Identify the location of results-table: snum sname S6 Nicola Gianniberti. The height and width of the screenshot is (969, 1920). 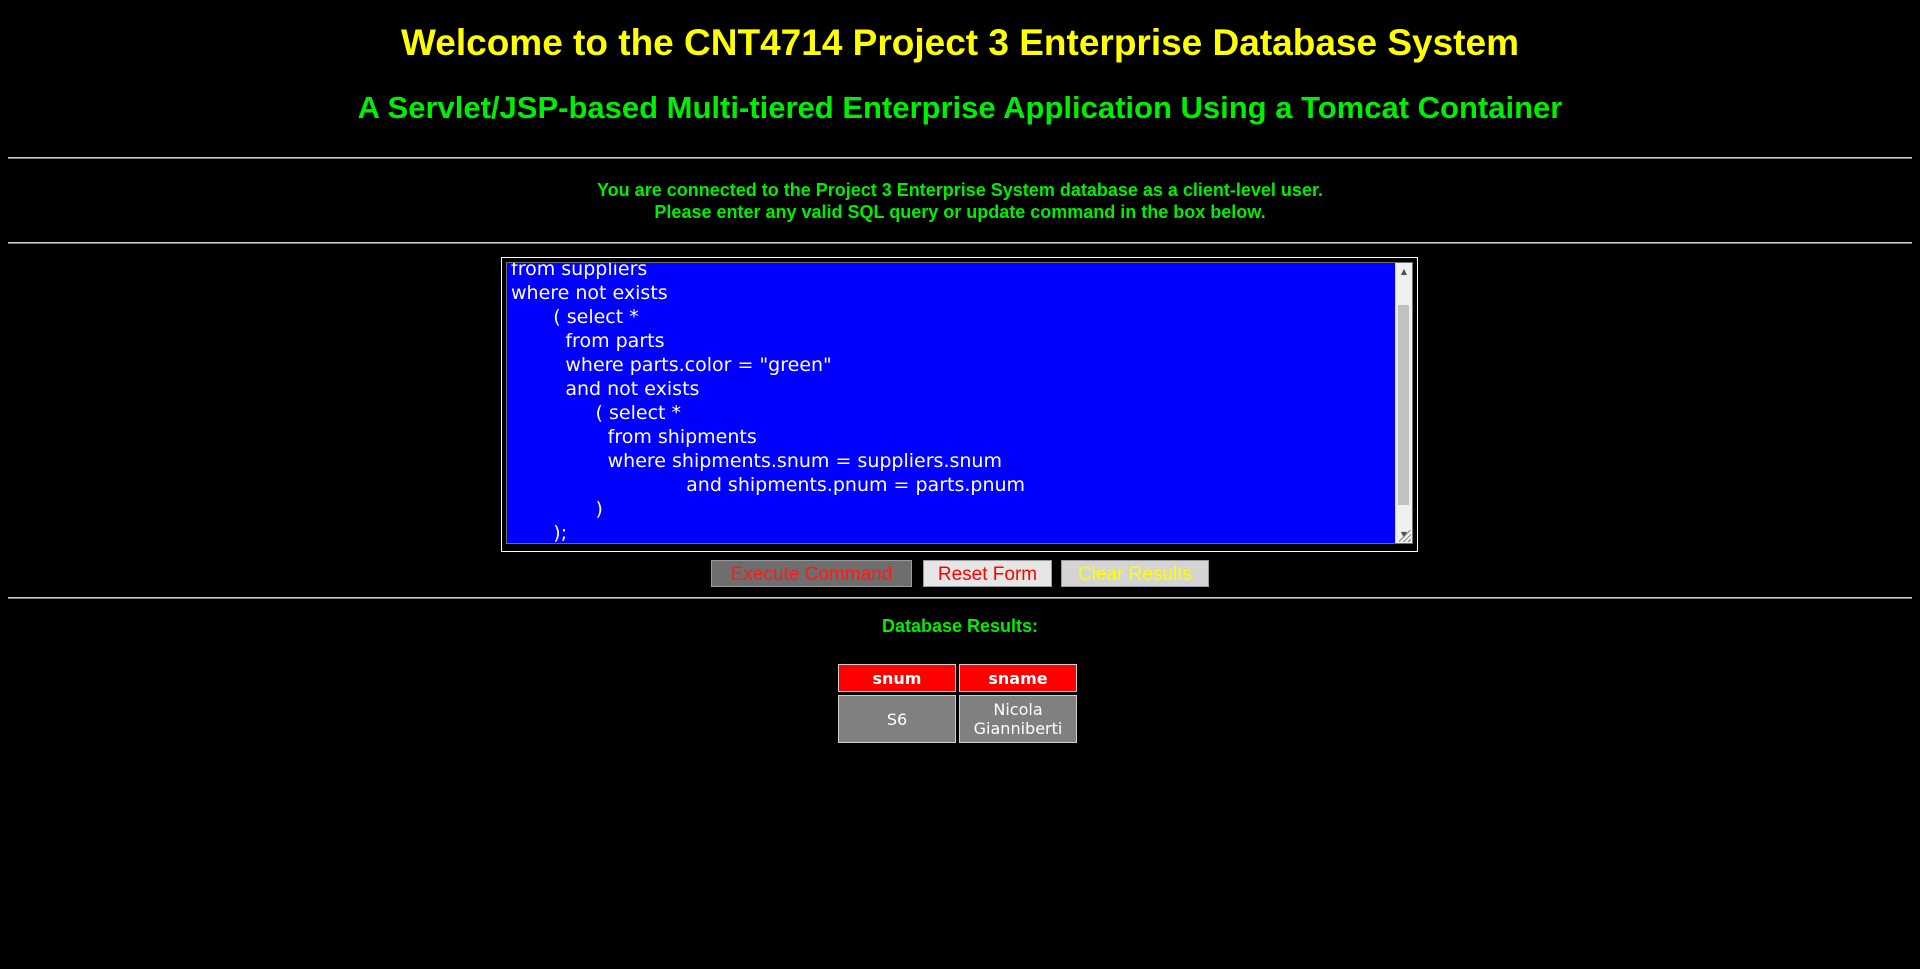
(957, 703).